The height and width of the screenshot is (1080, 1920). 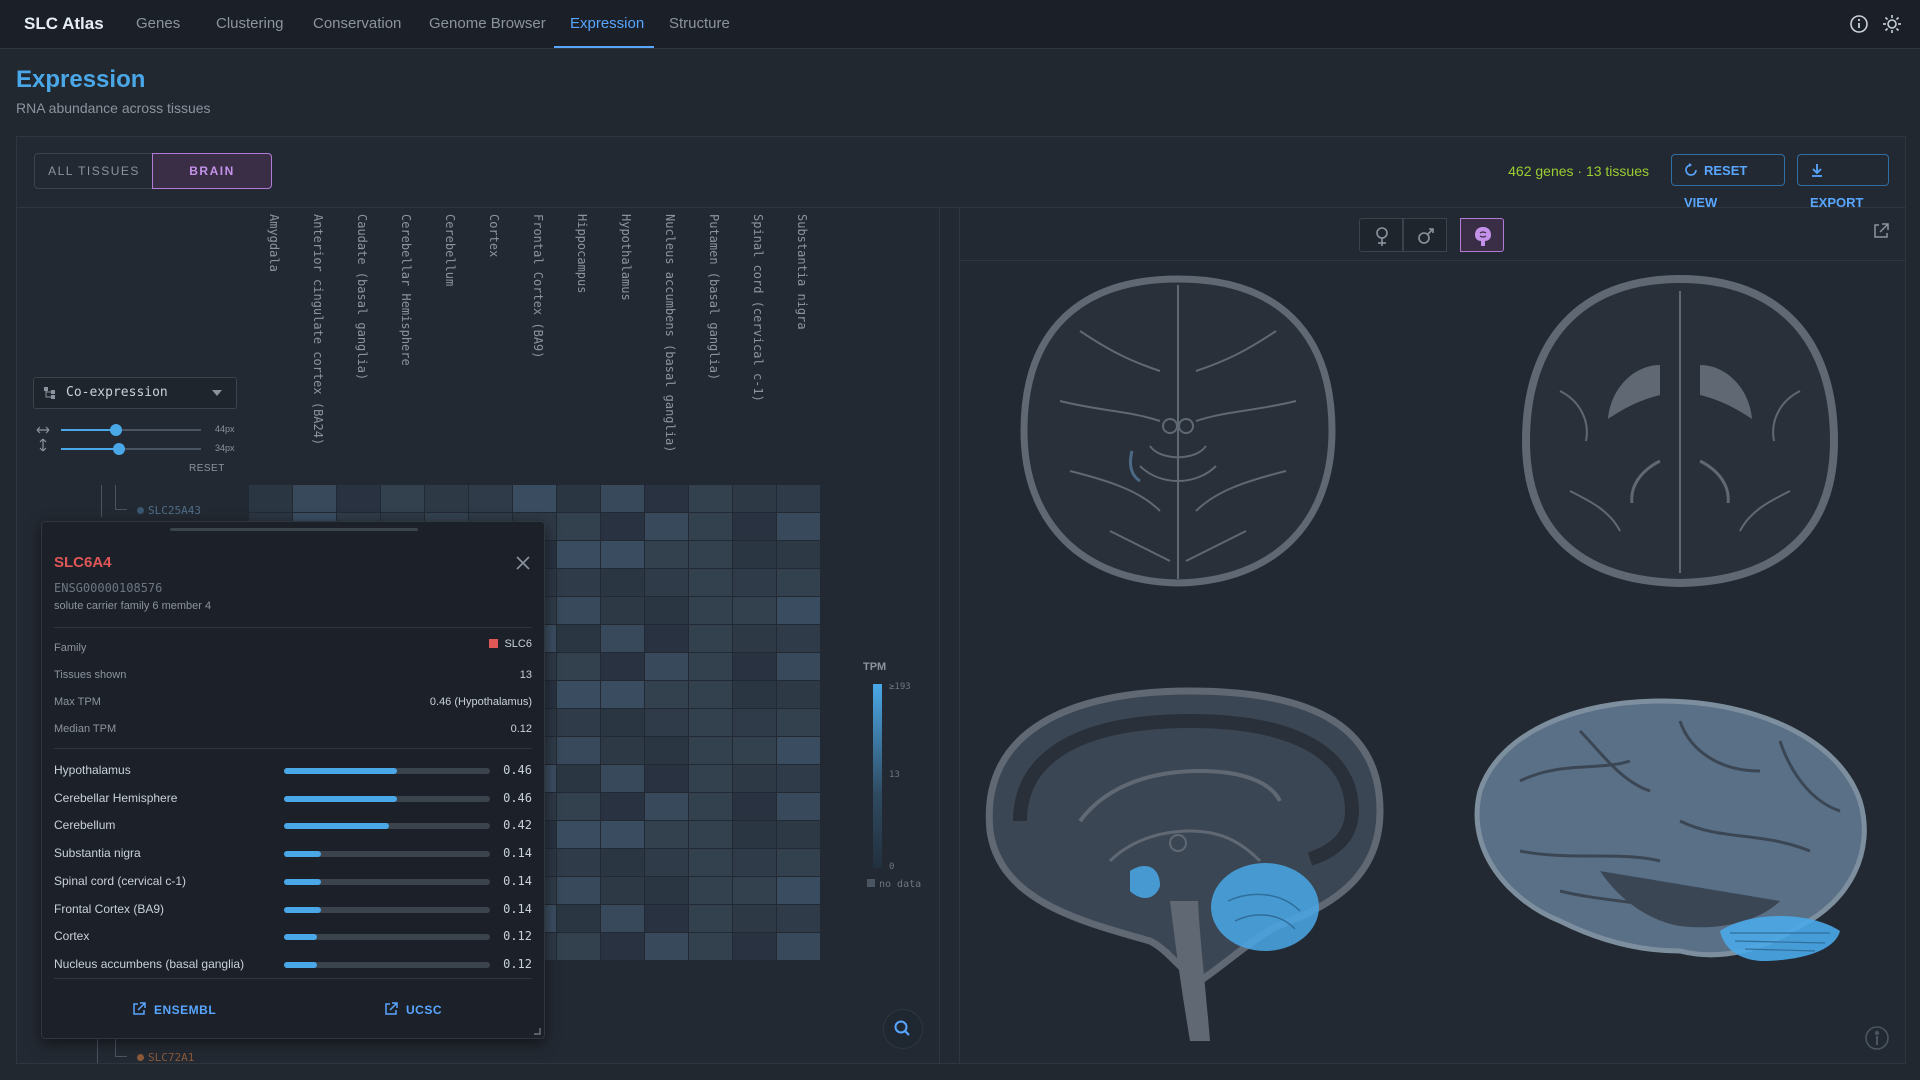 What do you see at coordinates (1680, 431) in the screenshot?
I see `axial-brain-view` at bounding box center [1680, 431].